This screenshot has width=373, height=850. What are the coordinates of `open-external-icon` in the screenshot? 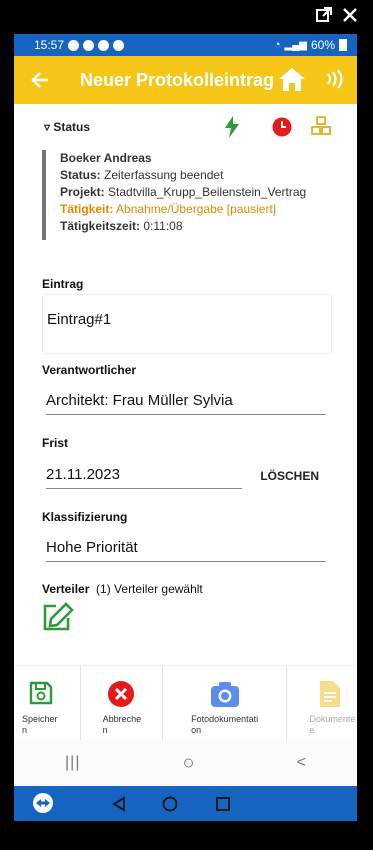 It's located at (324, 15).